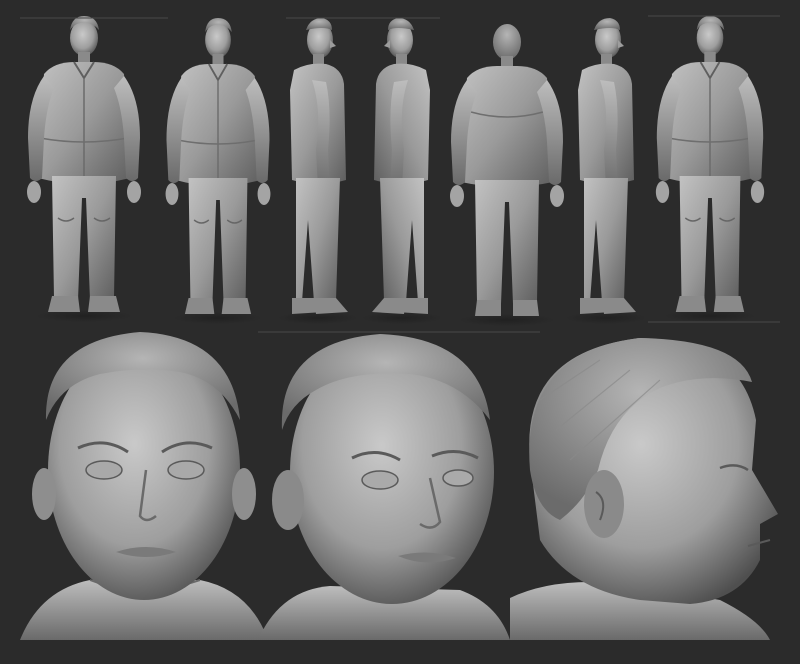 Image resolution: width=800 pixels, height=664 pixels. What do you see at coordinates (507, 175) in the screenshot?
I see `figure-back-view` at bounding box center [507, 175].